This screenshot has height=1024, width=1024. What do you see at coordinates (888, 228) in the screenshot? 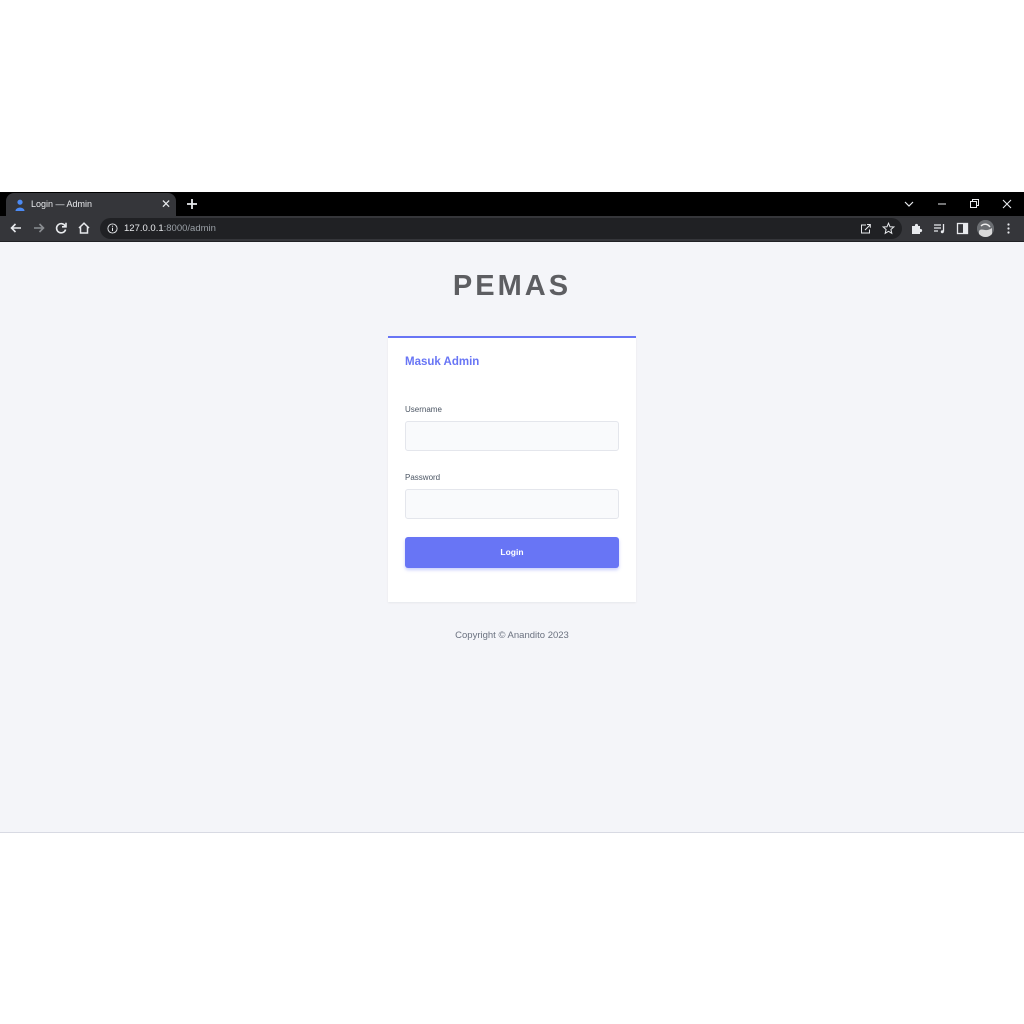
I see `bookmark-star-icon` at bounding box center [888, 228].